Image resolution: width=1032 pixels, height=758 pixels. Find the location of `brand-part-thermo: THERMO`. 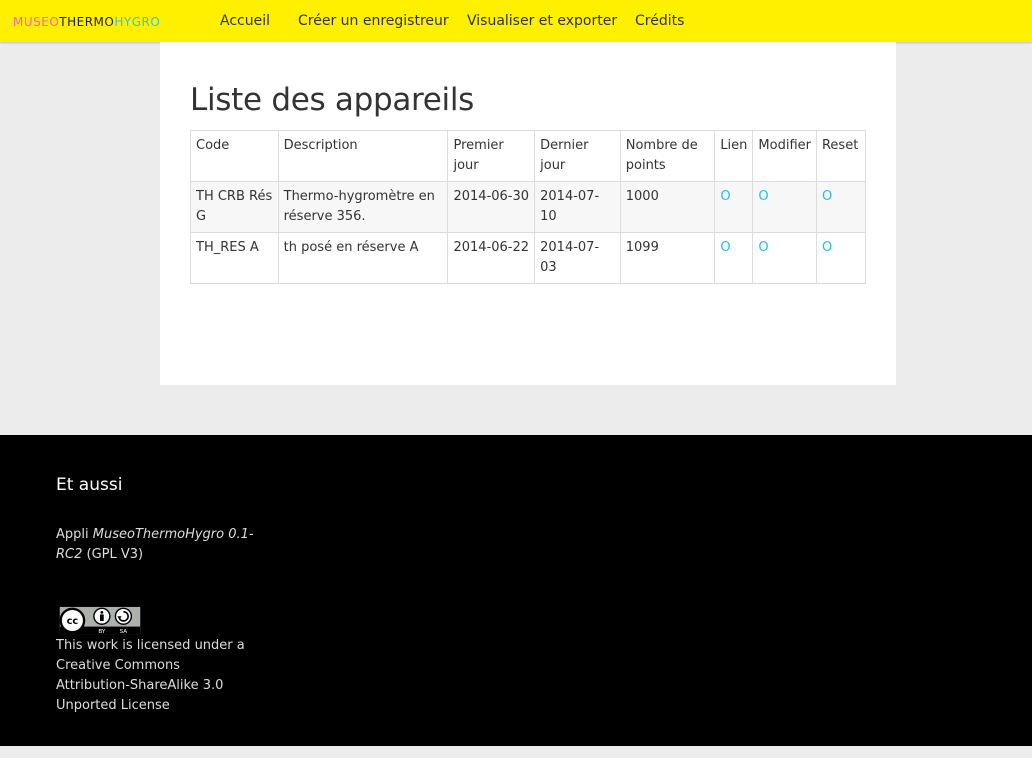

brand-part-thermo: THERMO is located at coordinates (87, 22).